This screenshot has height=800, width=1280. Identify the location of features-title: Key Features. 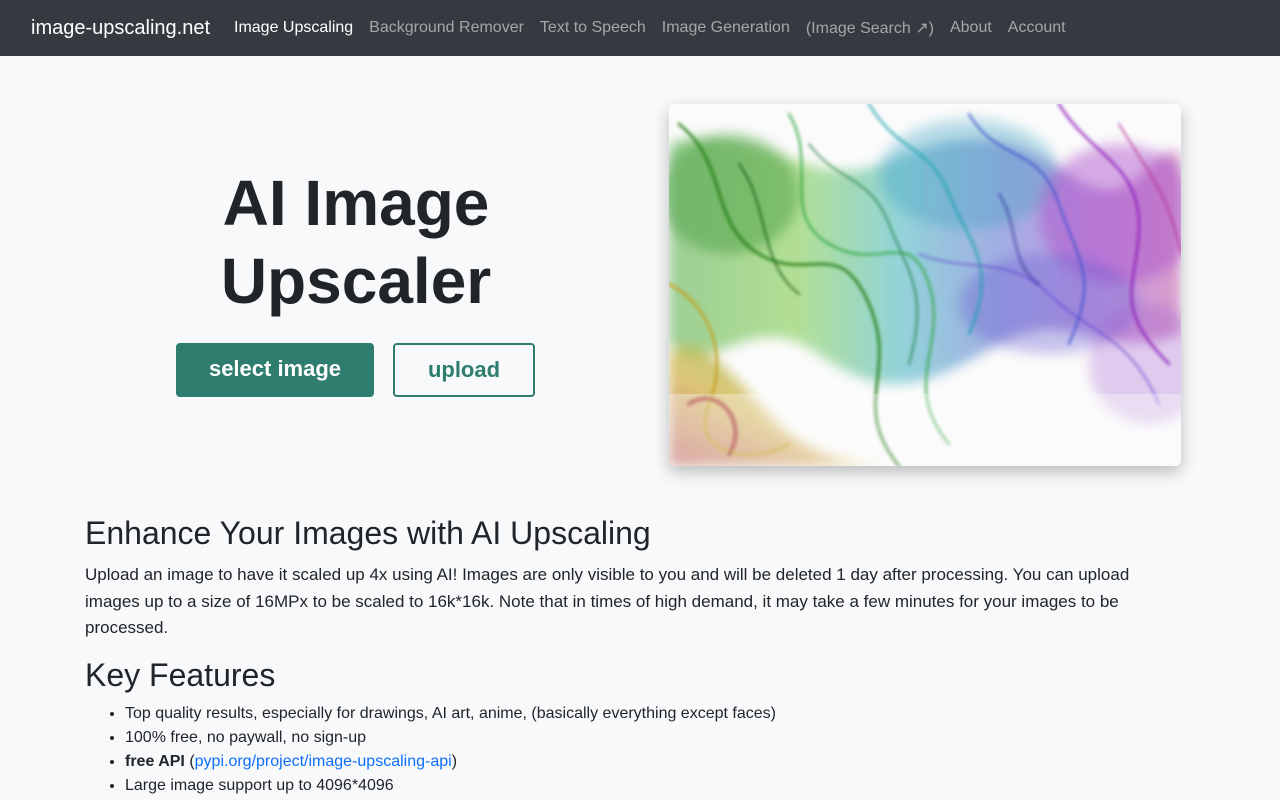
(180, 674).